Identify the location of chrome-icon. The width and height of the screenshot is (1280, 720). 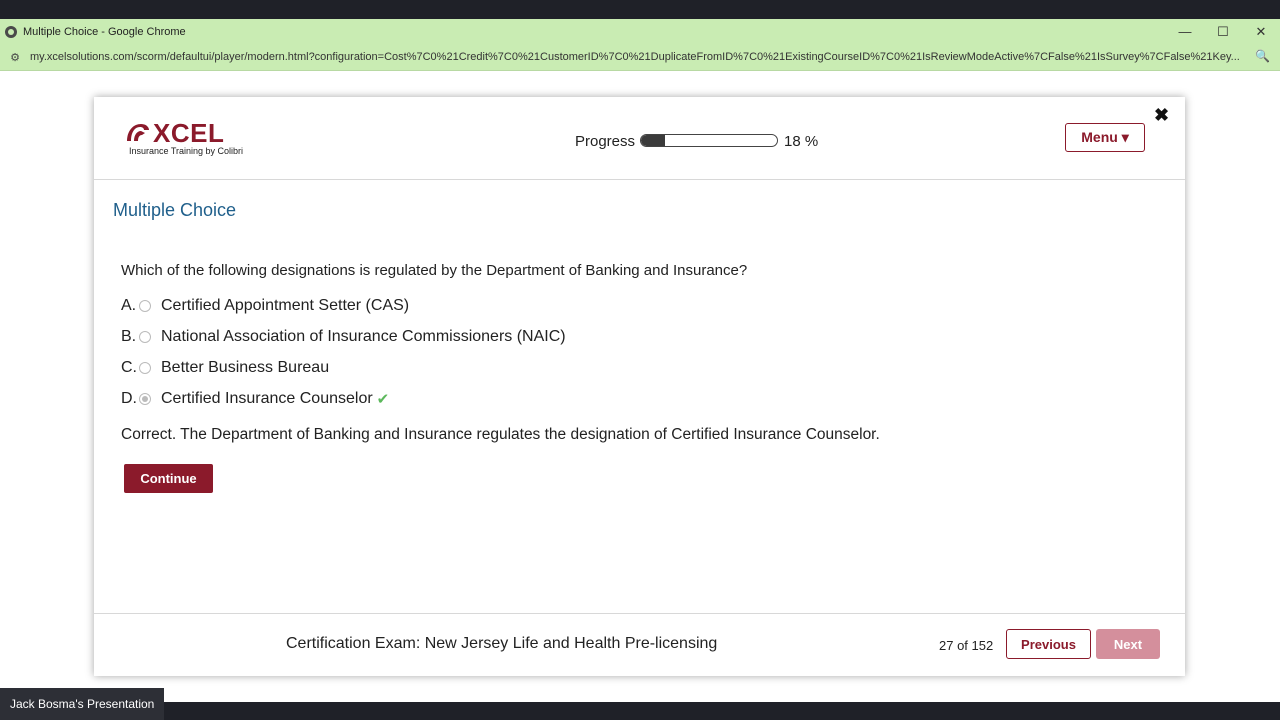
(11, 31).